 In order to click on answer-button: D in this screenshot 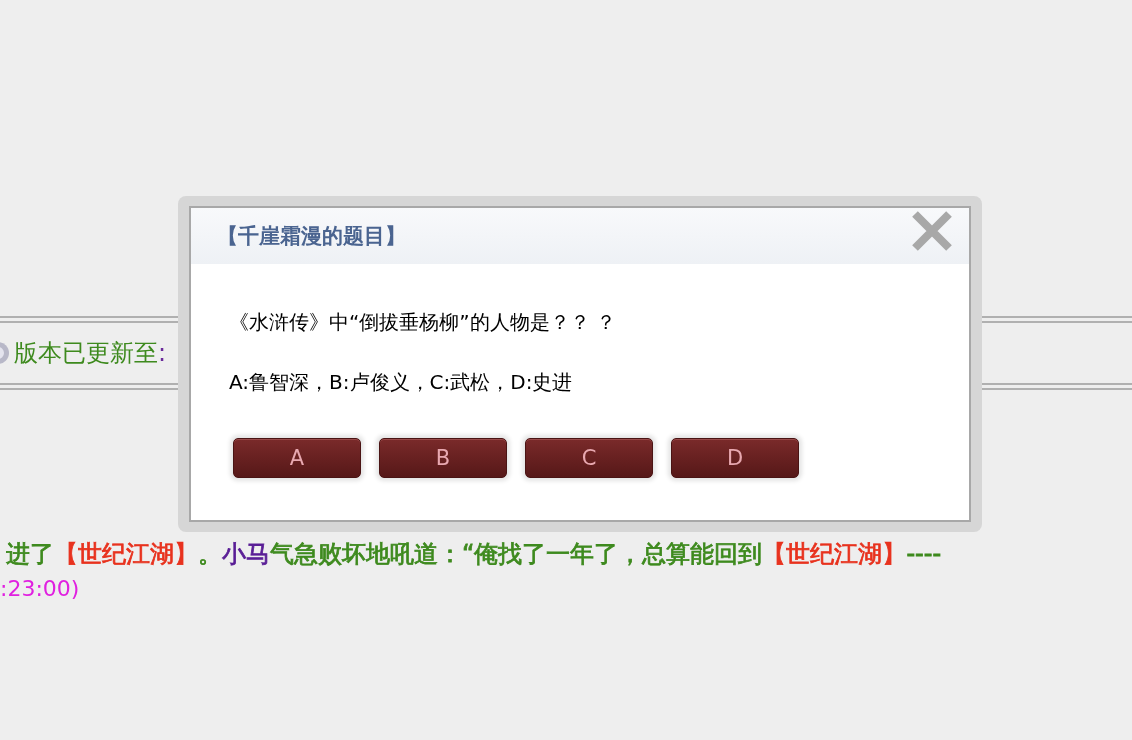, I will do `click(735, 458)`.